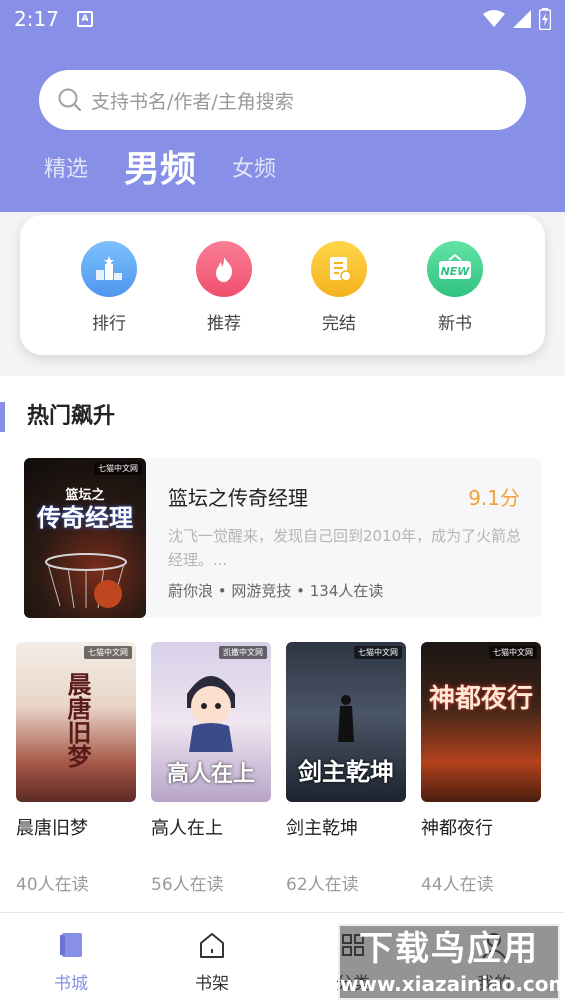  Describe the element at coordinates (243, 652) in the screenshot. I see `publisher-tag: 凯撒中文网` at that location.